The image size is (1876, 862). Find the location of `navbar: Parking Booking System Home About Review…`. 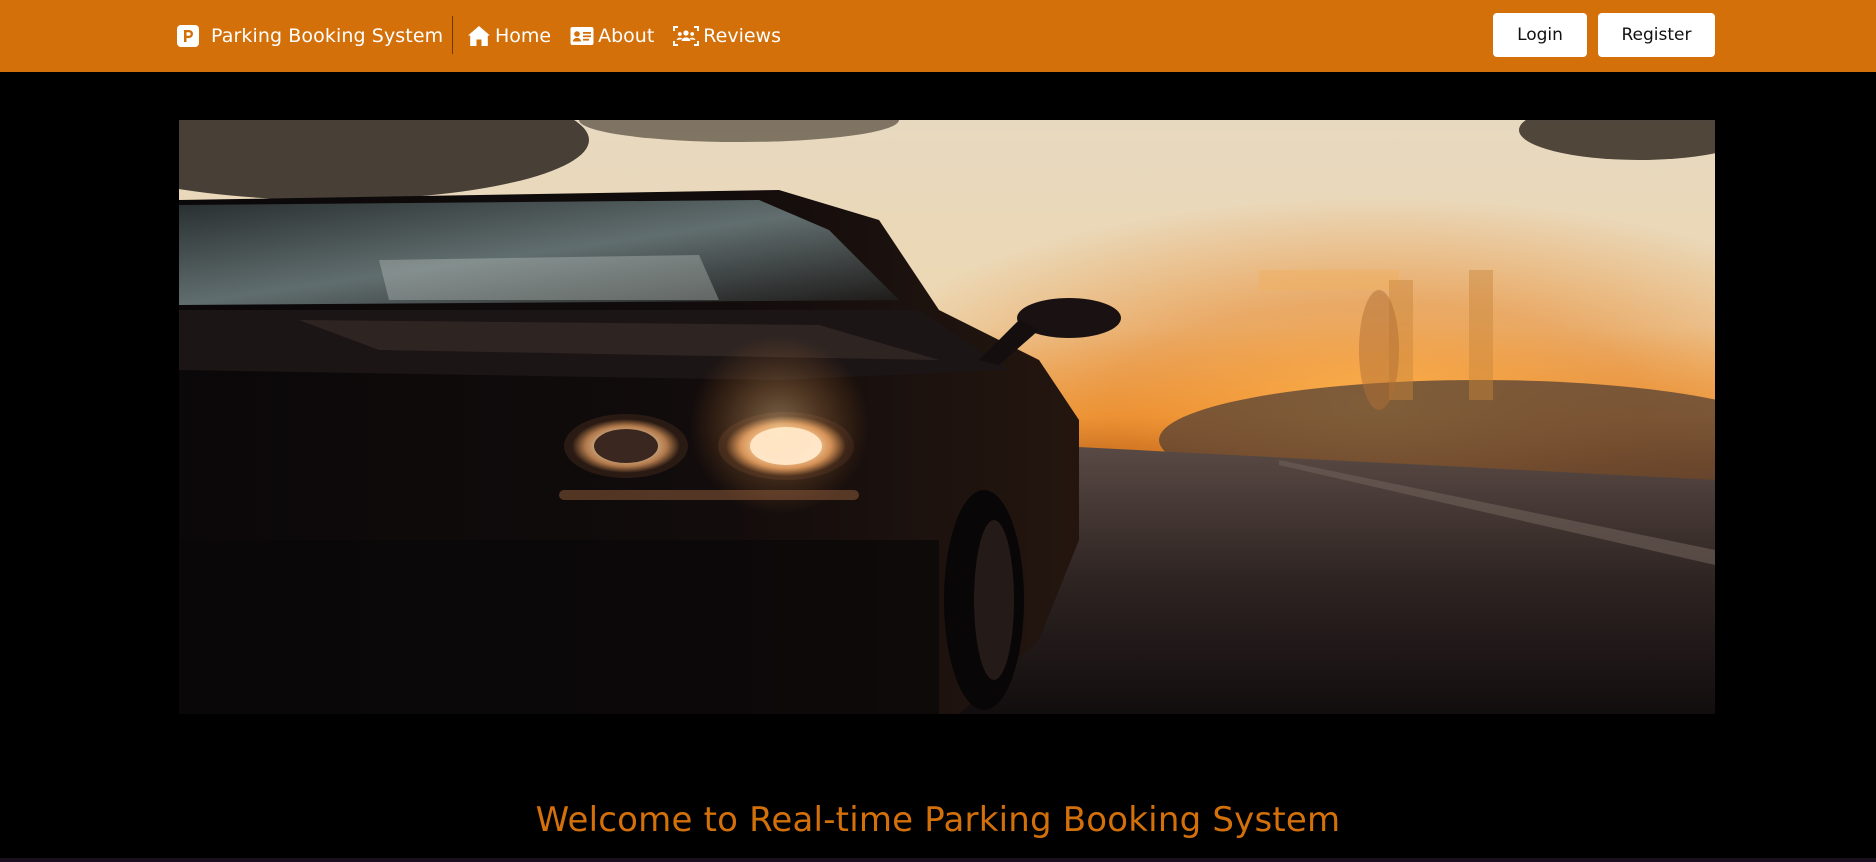

navbar: Parking Booking System Home About Review… is located at coordinates (938, 36).